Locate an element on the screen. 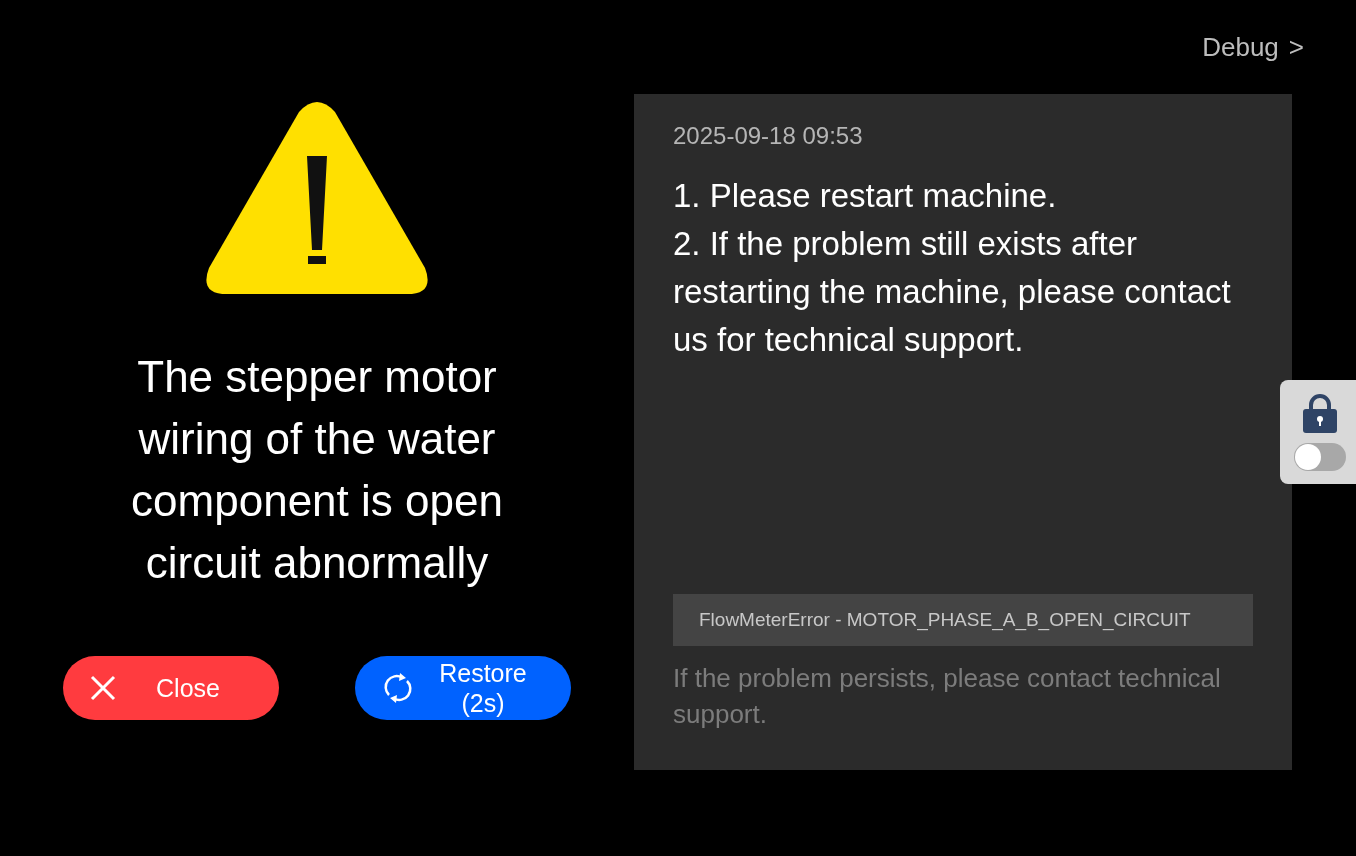  close-icon is located at coordinates (103, 688).